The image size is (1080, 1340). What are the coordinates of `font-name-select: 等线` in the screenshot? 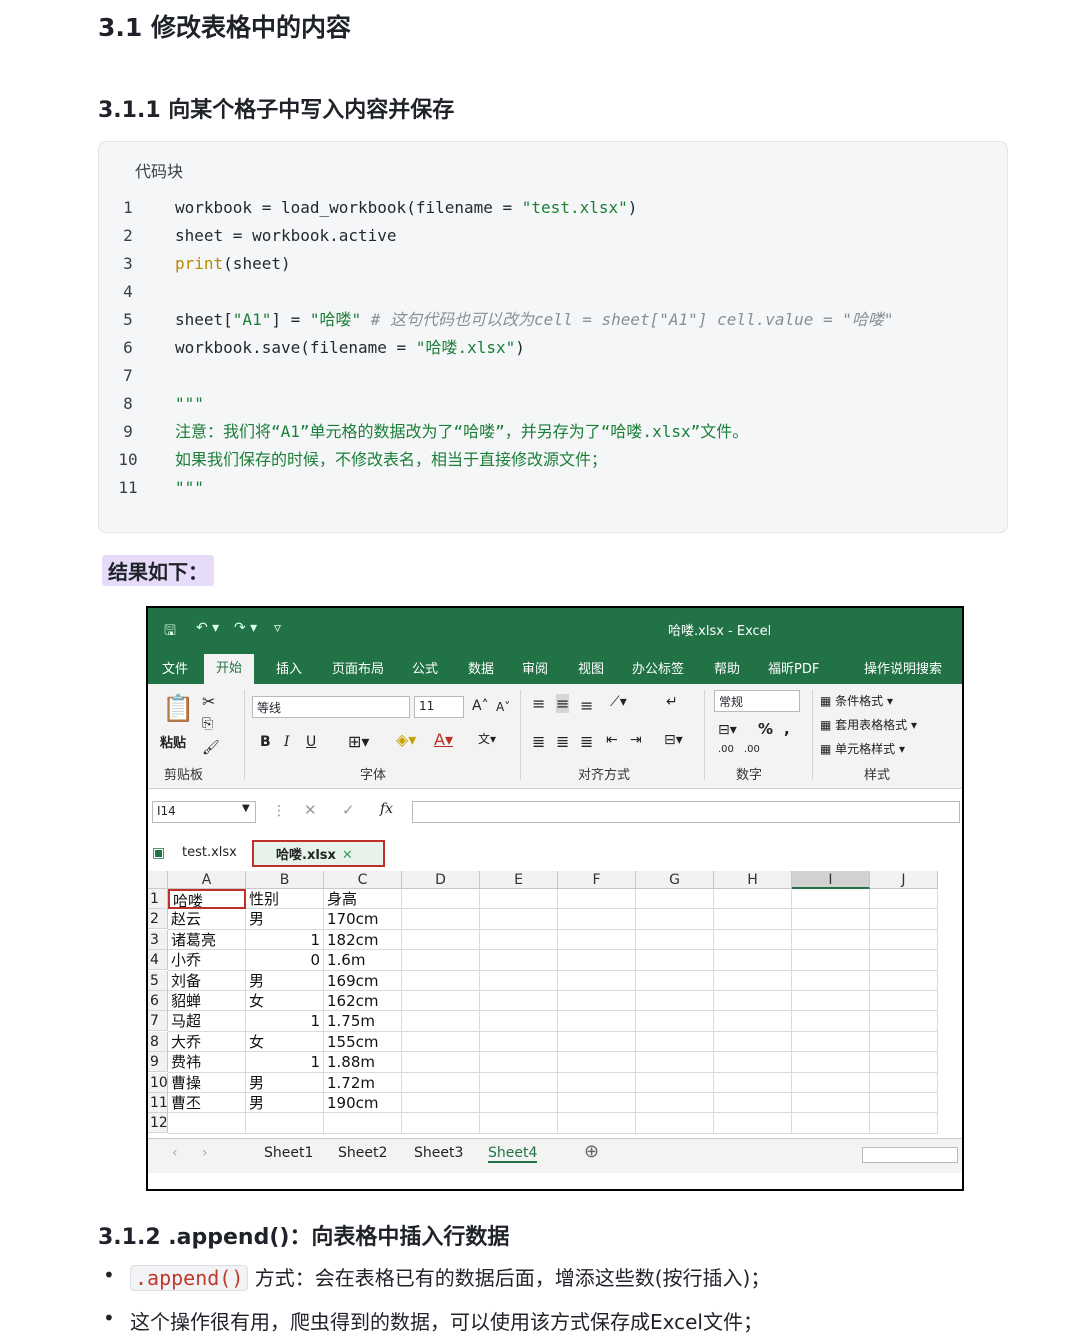 It's located at (331, 707).